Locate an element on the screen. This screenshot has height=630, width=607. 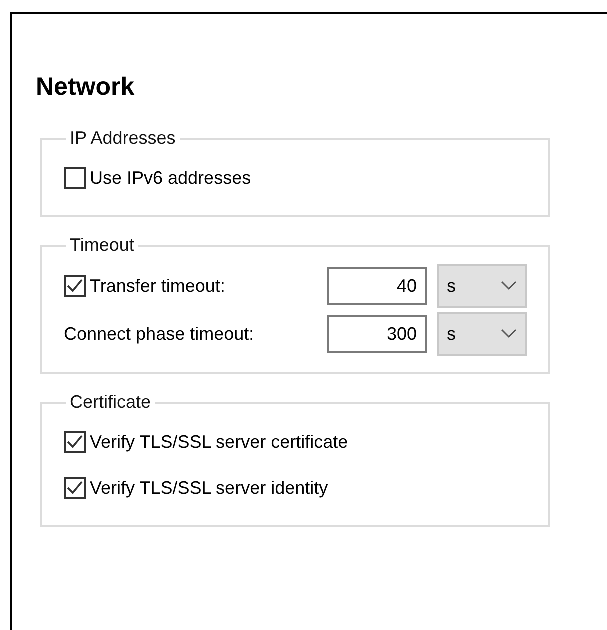
group-title: Timeout is located at coordinates (102, 245).